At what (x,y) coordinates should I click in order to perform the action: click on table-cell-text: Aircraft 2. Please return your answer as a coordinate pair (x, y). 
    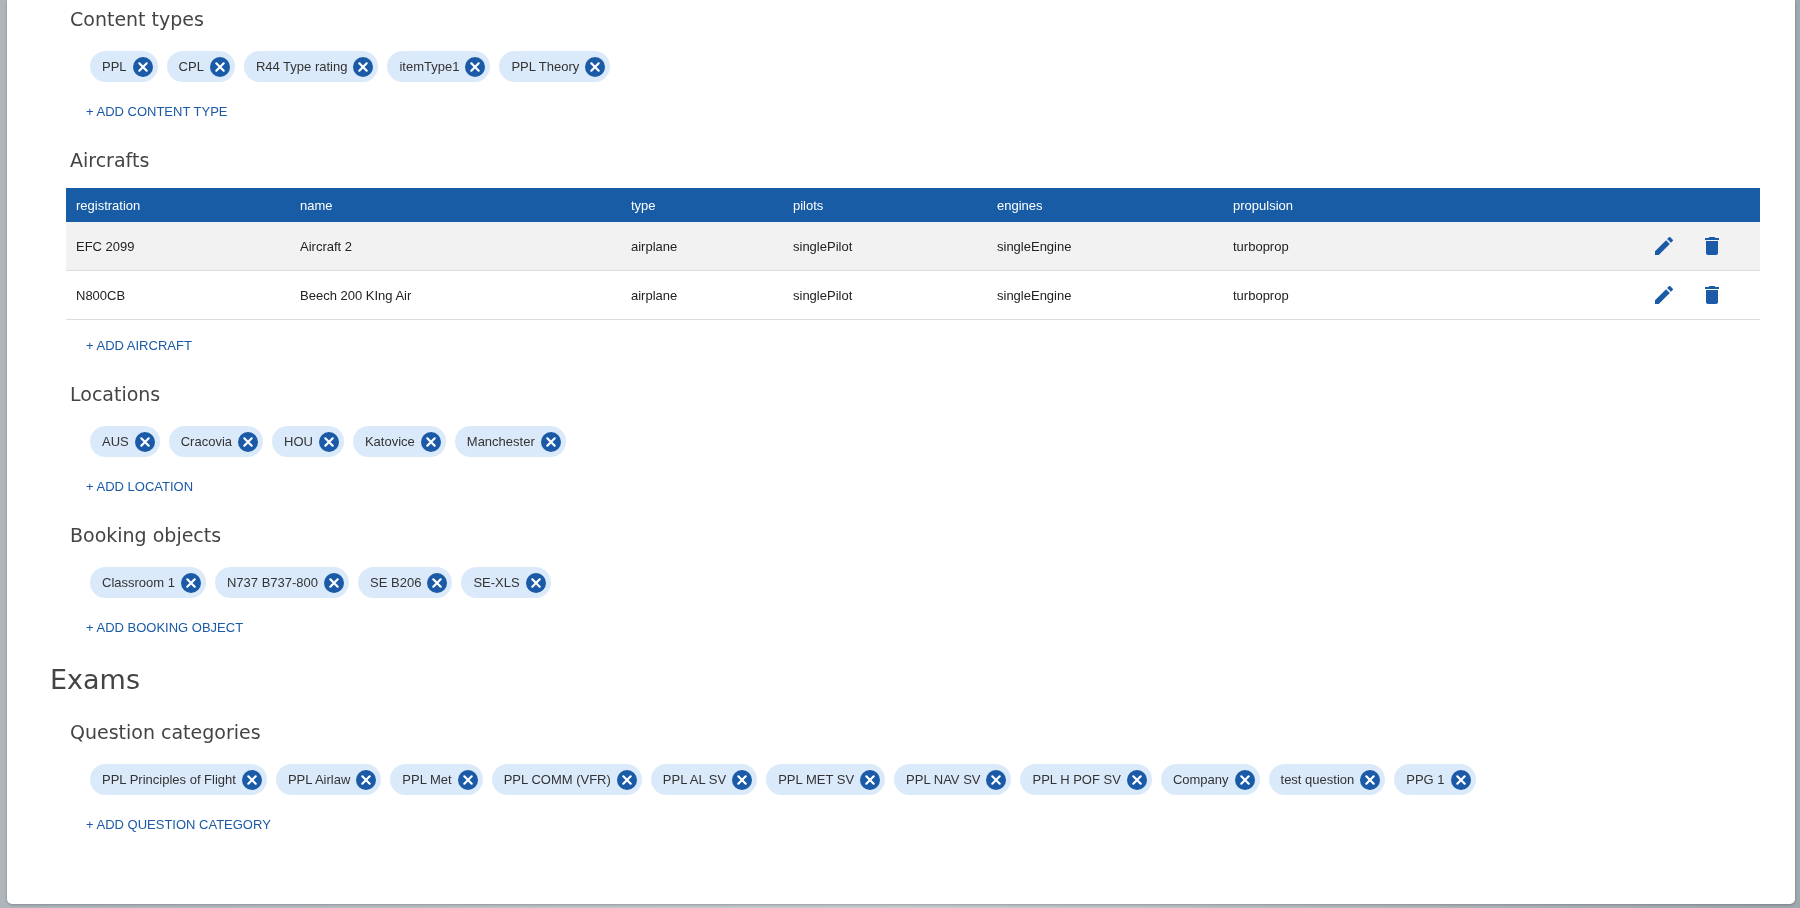
    Looking at the image, I should click on (326, 246).